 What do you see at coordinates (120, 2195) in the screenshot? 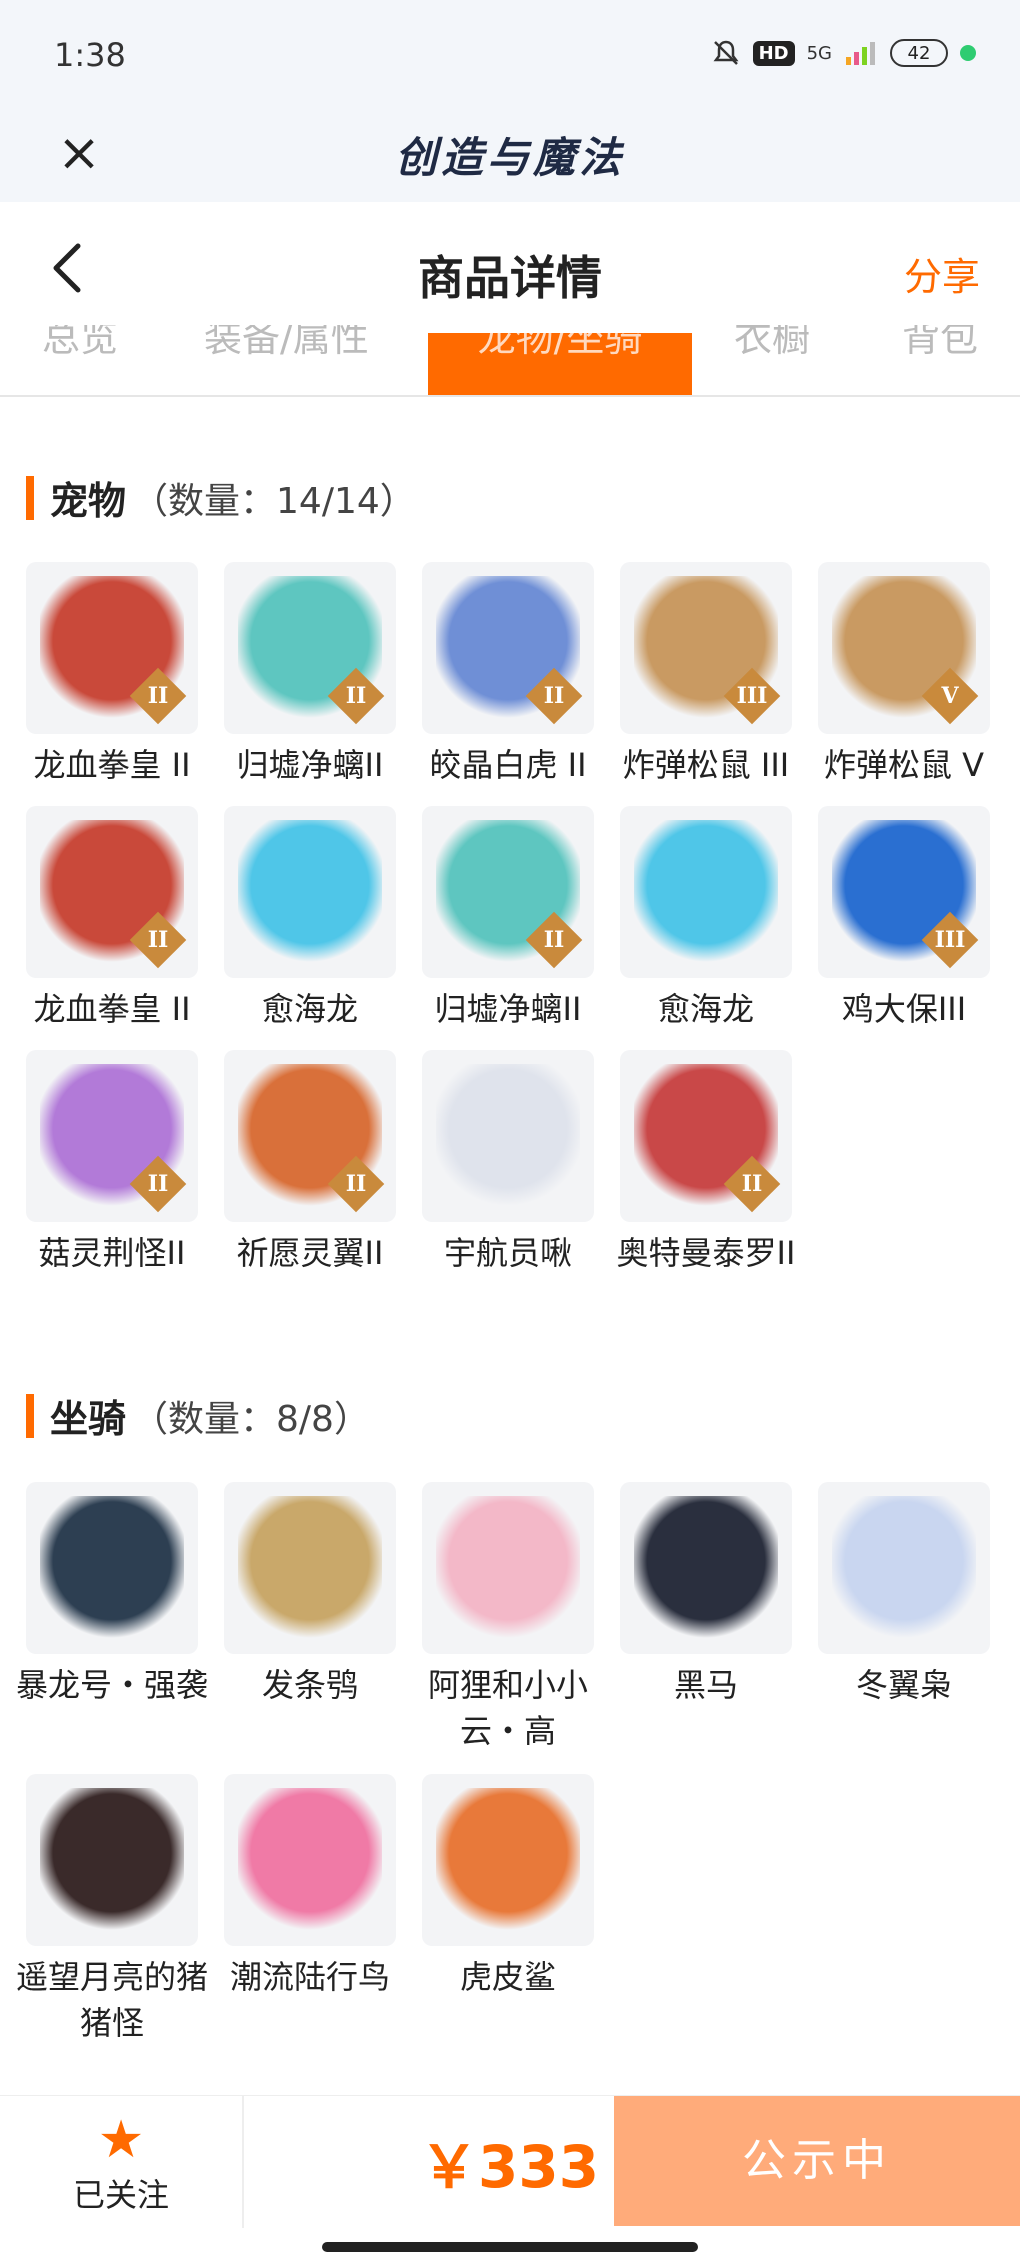
I see `follow-label: 已关注` at bounding box center [120, 2195].